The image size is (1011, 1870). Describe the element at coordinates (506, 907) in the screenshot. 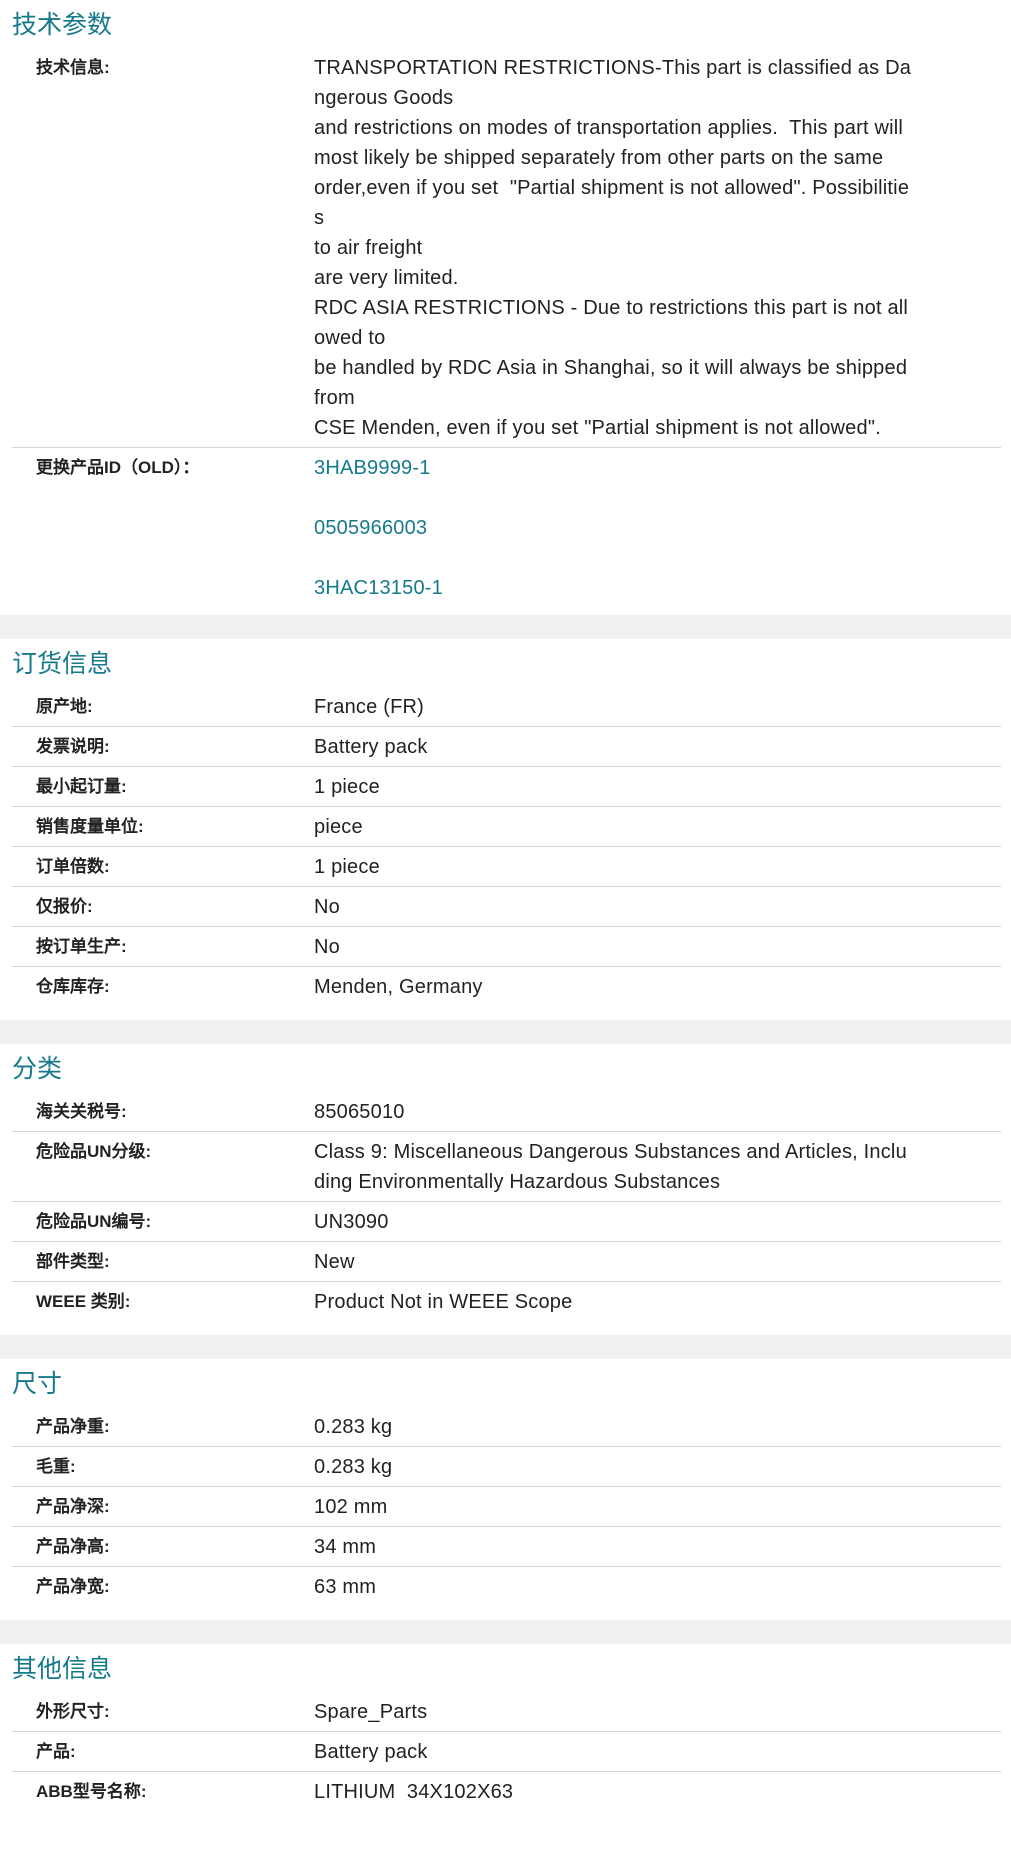

I see `ordering-row-quote-only: 仅报价: No` at that location.